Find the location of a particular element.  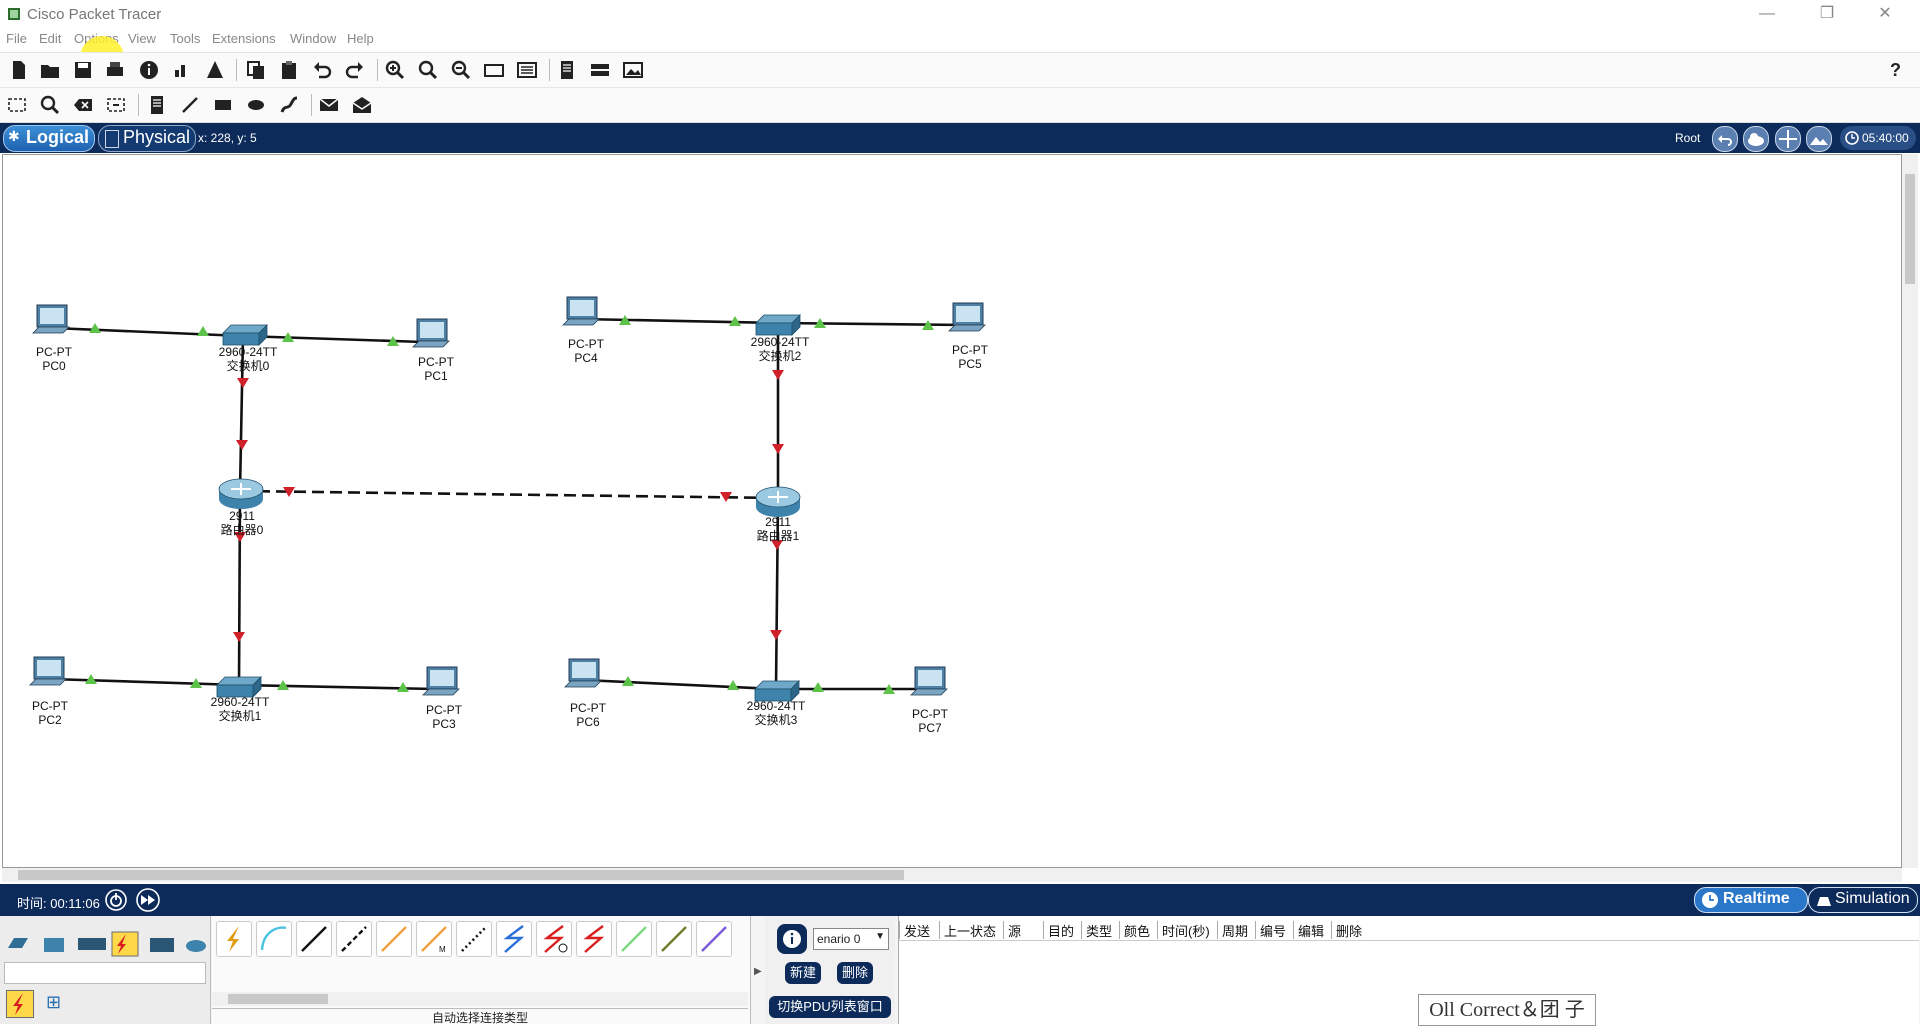

menu-extensions: Extensions is located at coordinates (244, 38).